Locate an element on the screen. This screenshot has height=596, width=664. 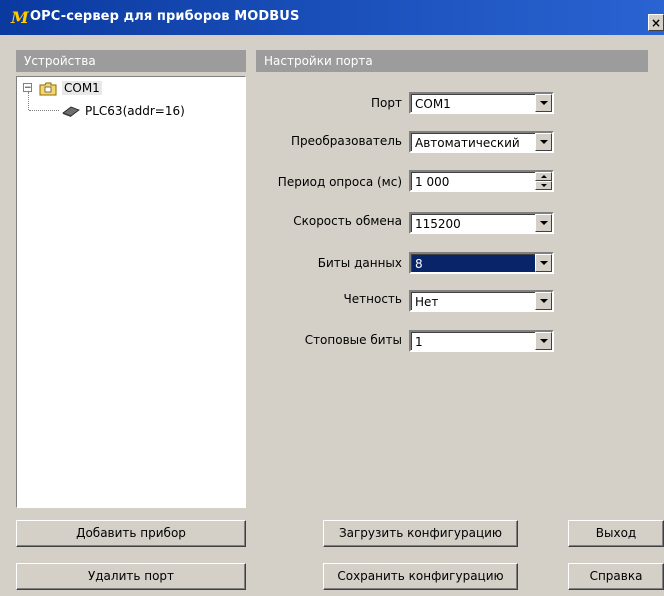
baud-rate-select: 115200 is located at coordinates (481, 223).